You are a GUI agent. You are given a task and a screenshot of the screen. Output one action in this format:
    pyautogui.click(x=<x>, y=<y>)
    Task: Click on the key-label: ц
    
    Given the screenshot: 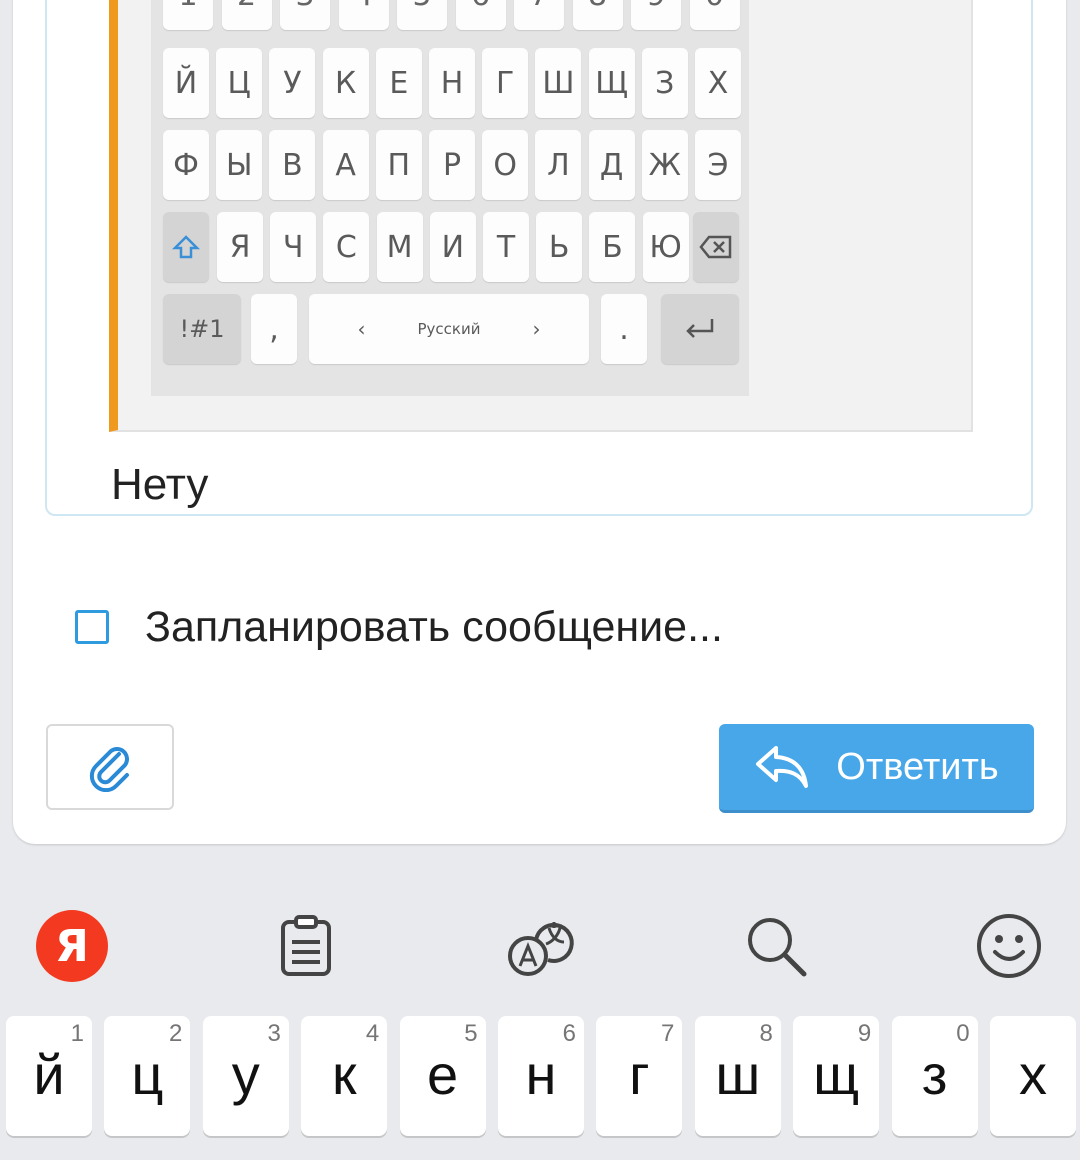 What is the action you would take?
    pyautogui.click(x=147, y=1074)
    